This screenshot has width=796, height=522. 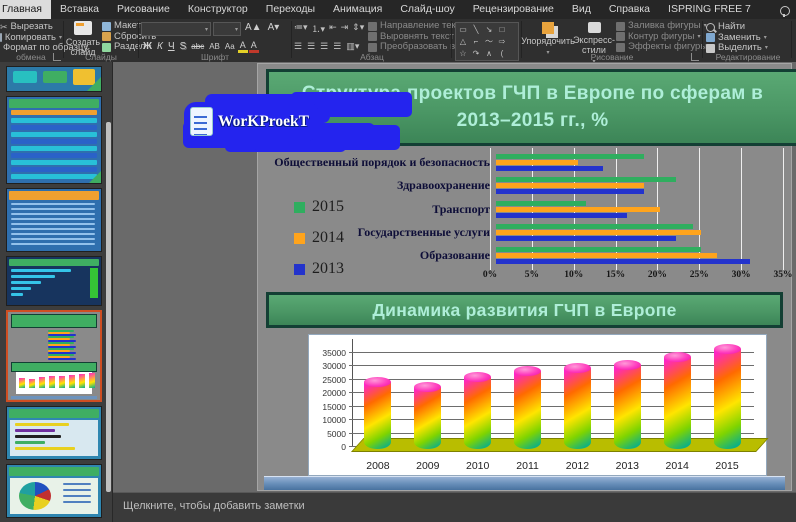 I want to click on tab-конструктор: Конструктор, so click(x=218, y=9).